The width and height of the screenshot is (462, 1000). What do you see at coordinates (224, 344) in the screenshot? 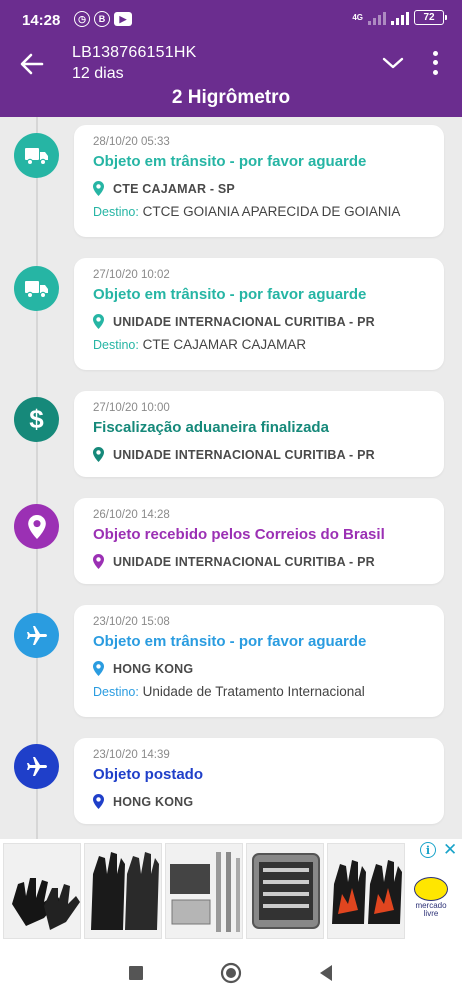
I see `destination-value: CTE CAJAMAR CAJAMAR` at bounding box center [224, 344].